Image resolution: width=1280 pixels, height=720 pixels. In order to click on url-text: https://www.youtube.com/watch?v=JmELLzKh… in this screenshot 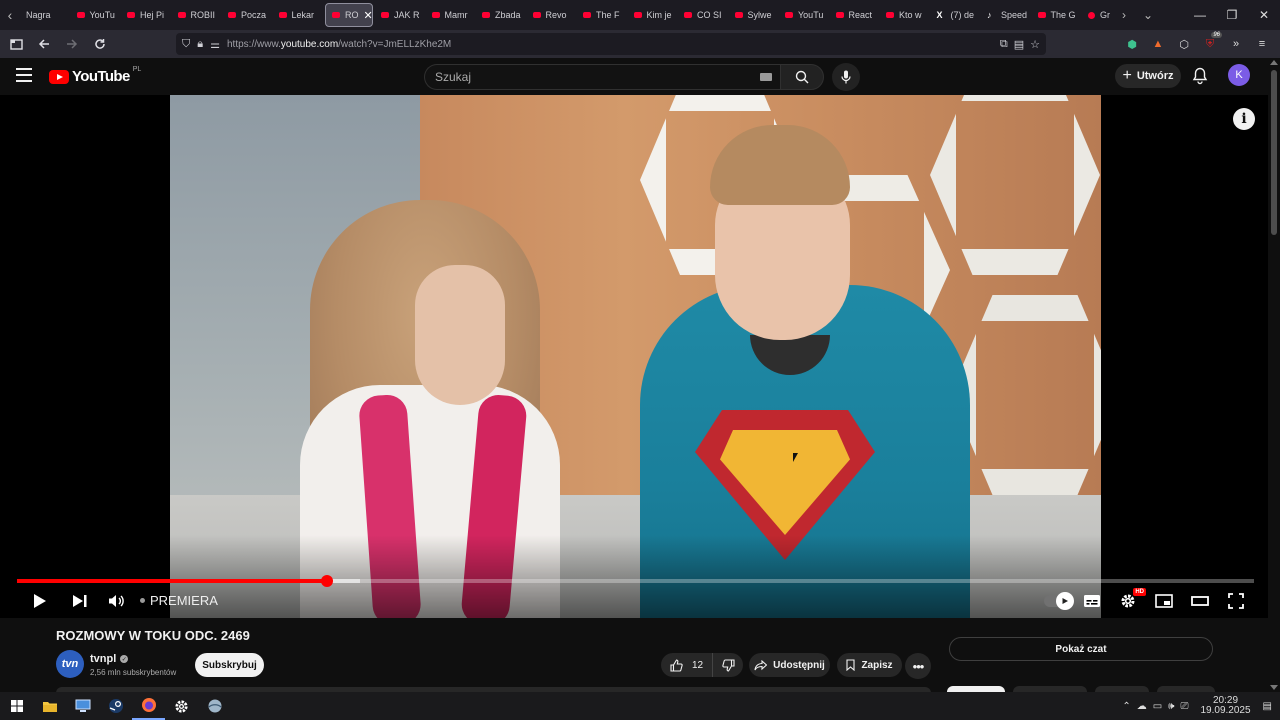, I will do `click(339, 44)`.